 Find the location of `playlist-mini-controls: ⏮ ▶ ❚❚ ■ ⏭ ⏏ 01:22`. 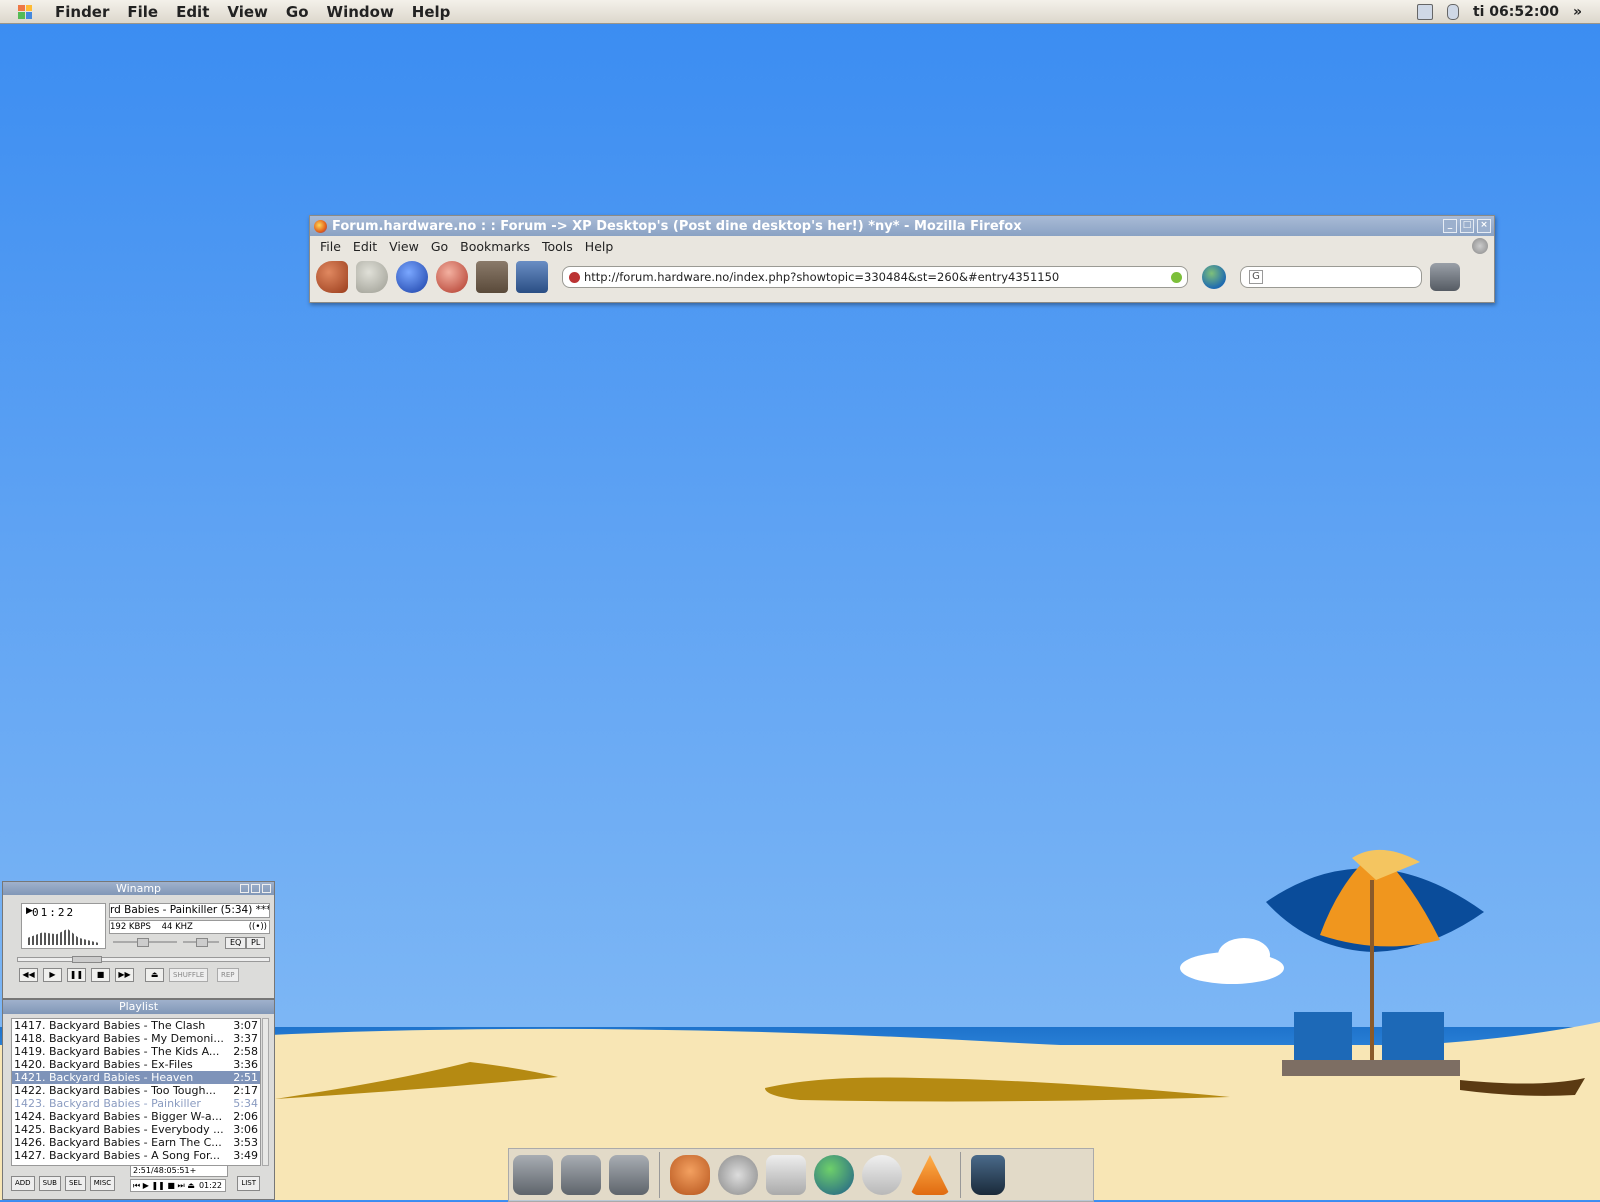

playlist-mini-controls: ⏮ ▶ ❚❚ ■ ⏭ ⏏ 01:22 is located at coordinates (178, 1185).